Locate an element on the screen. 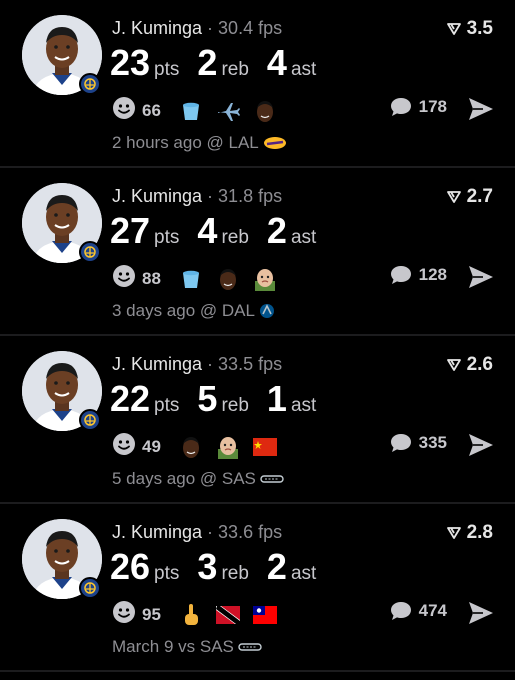 The image size is (515, 680). rebounds-value: 3 is located at coordinates (207, 566).